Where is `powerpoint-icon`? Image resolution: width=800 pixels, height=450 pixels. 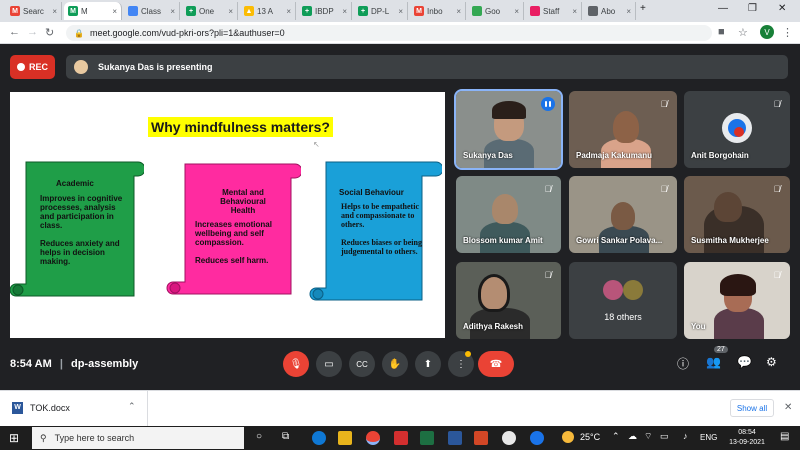 powerpoint-icon is located at coordinates (481, 438).